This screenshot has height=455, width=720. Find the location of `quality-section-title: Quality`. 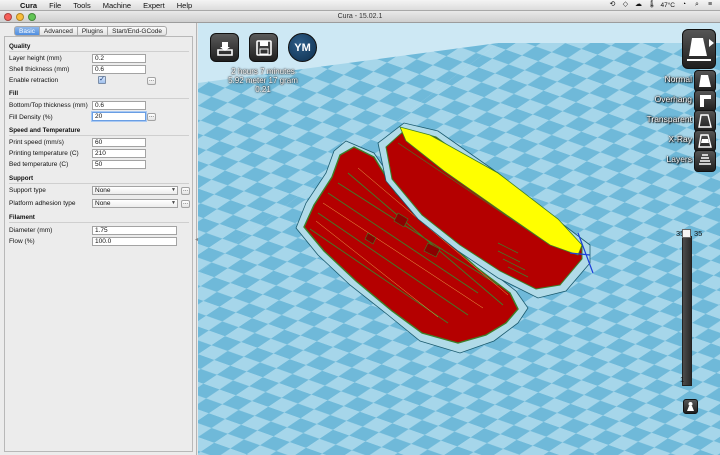

quality-section-title: Quality is located at coordinates (20, 46).